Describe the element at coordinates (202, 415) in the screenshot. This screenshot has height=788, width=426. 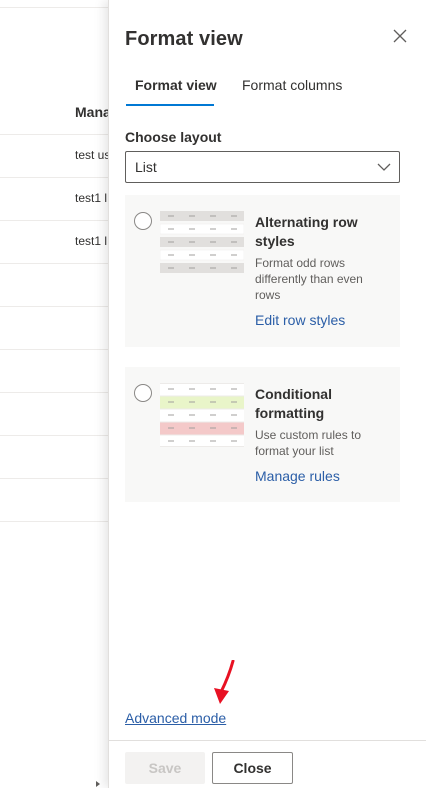
I see `conditional-formatting-preview-icon` at that location.